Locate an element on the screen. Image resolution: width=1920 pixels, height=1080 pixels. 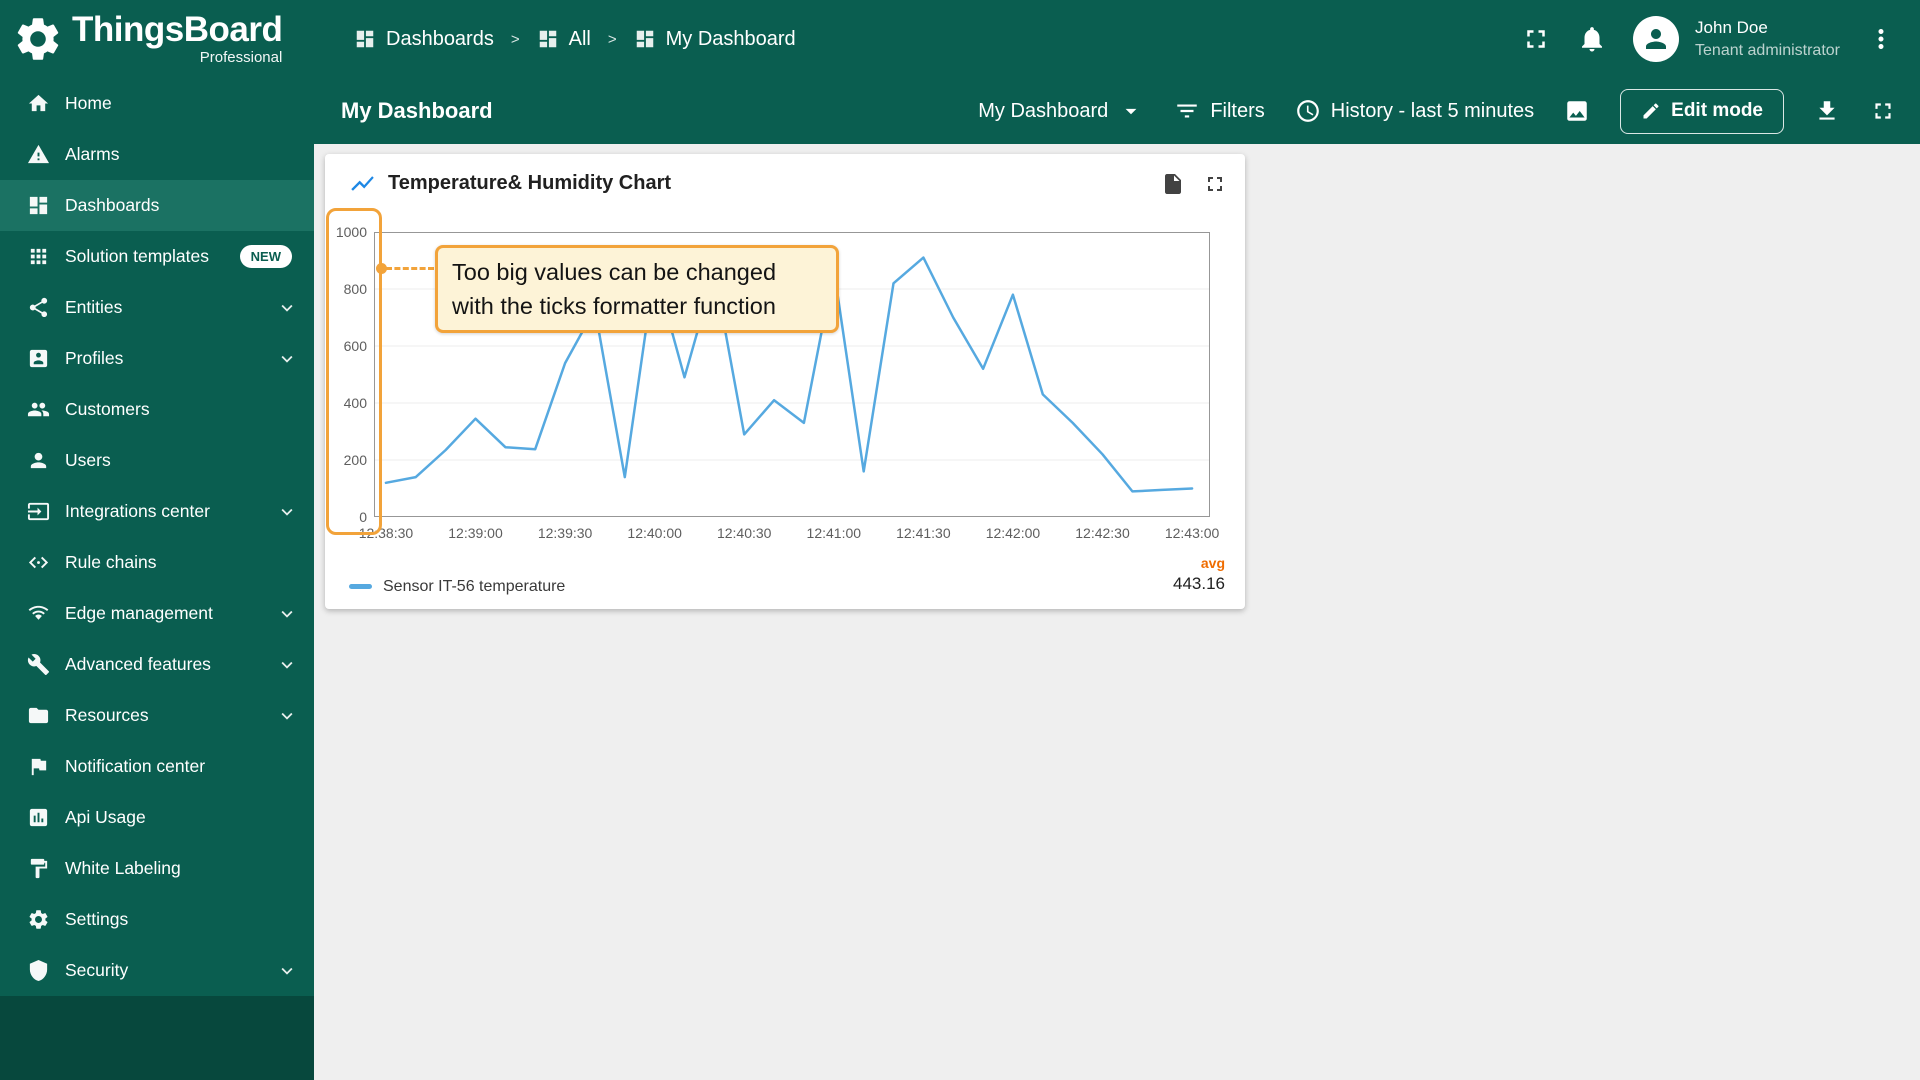
history-label: History - last 5 minutes is located at coordinates (1432, 110).